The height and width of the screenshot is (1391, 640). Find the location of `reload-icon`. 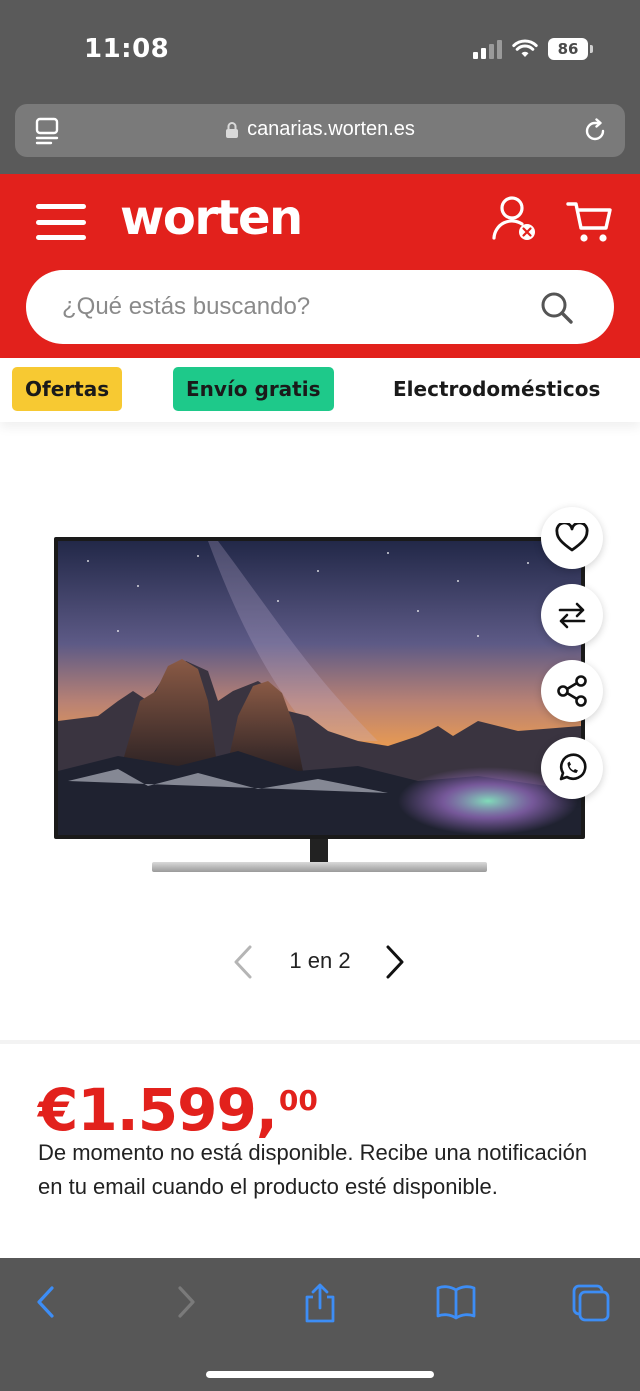

reload-icon is located at coordinates (595, 131).